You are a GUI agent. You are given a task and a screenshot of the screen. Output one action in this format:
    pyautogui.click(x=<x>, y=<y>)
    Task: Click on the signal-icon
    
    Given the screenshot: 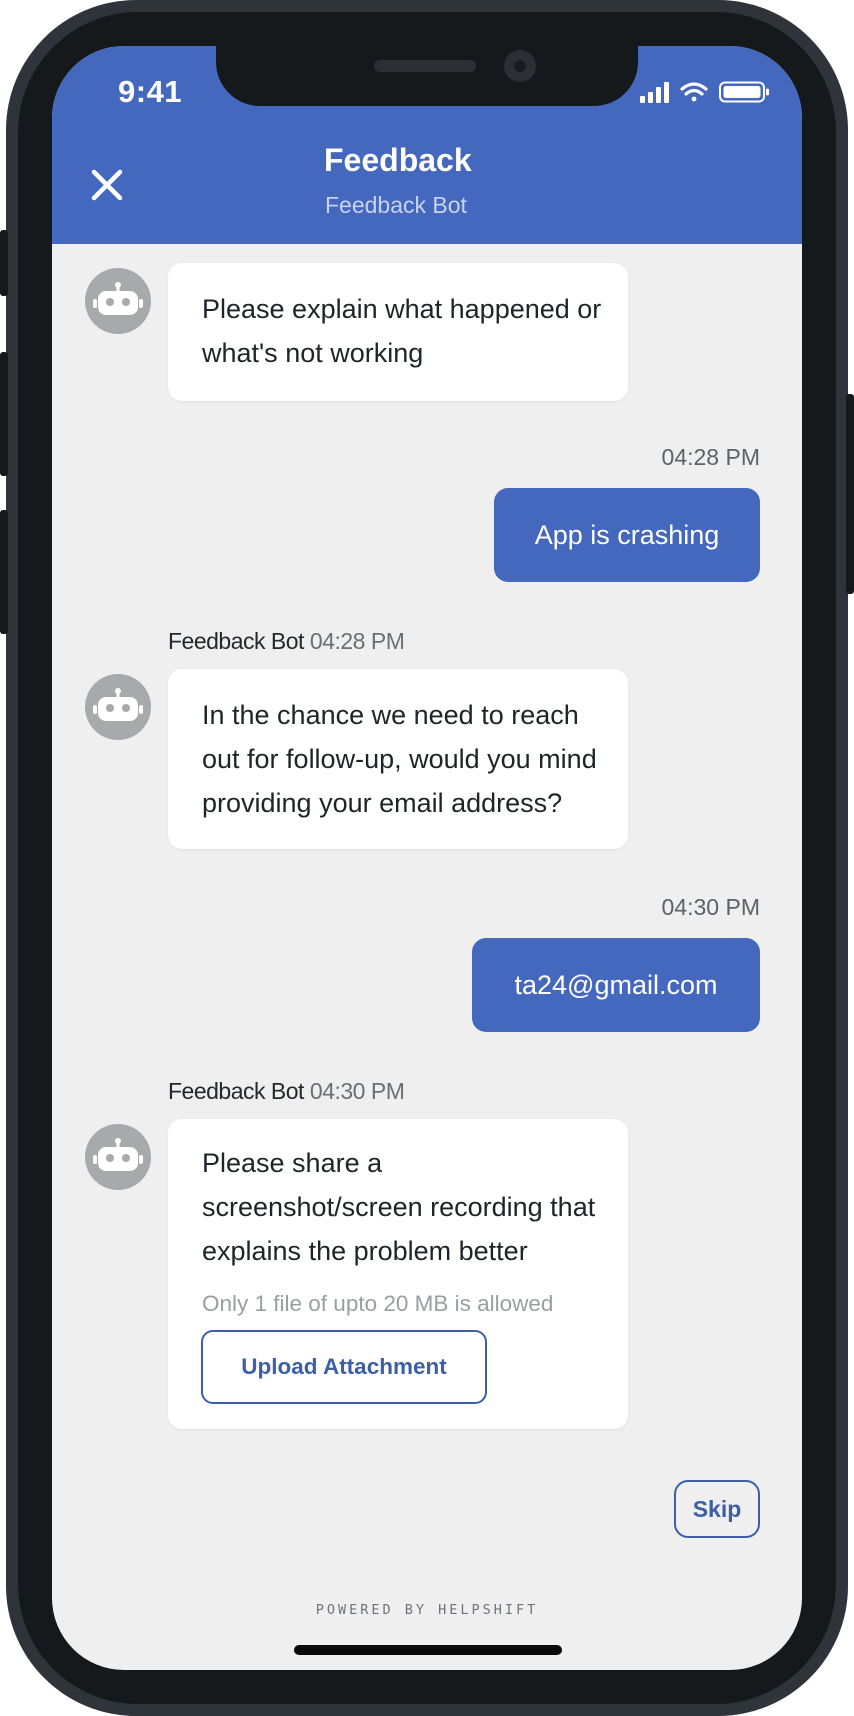 What is the action you would take?
    pyautogui.click(x=654, y=92)
    